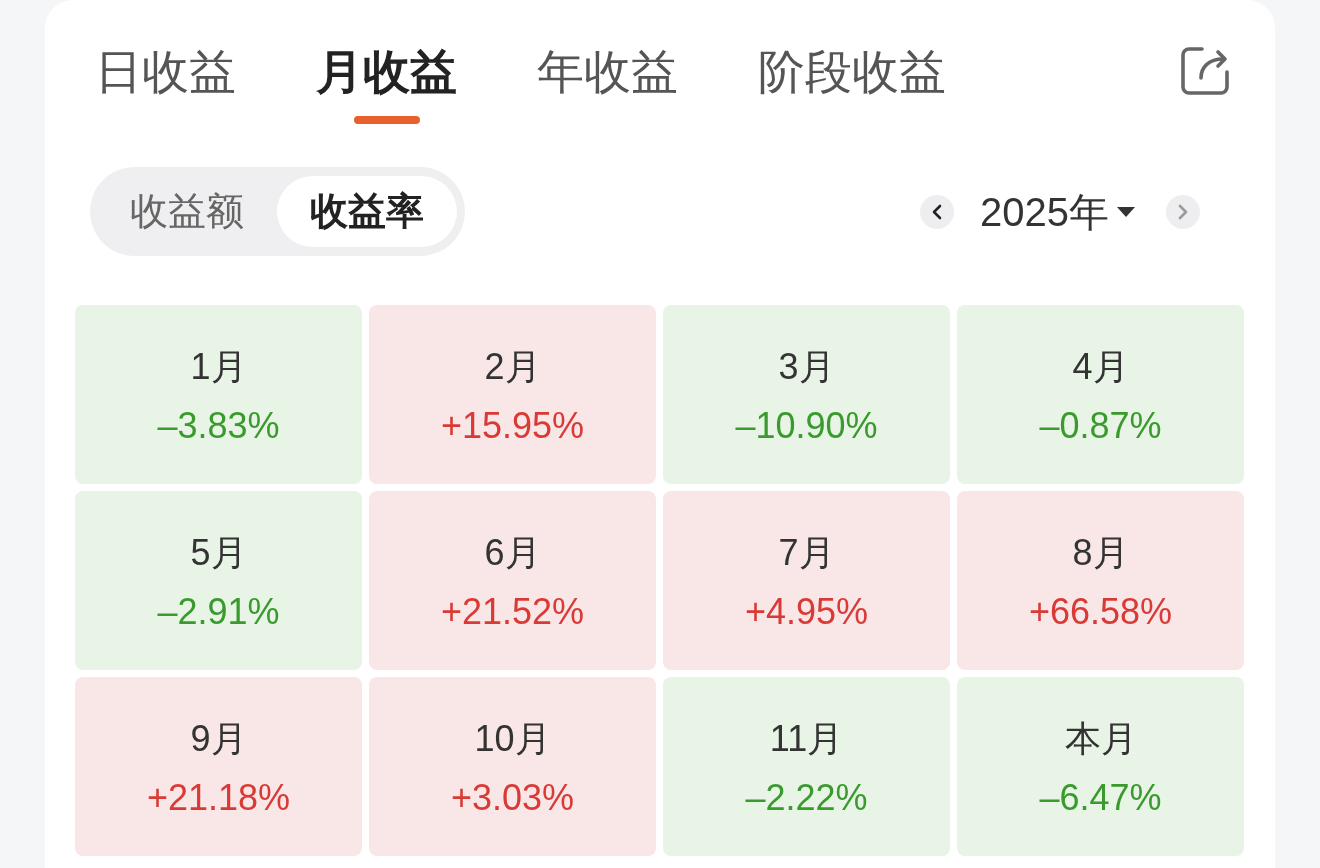  I want to click on segment-option: 收益额, so click(188, 211).